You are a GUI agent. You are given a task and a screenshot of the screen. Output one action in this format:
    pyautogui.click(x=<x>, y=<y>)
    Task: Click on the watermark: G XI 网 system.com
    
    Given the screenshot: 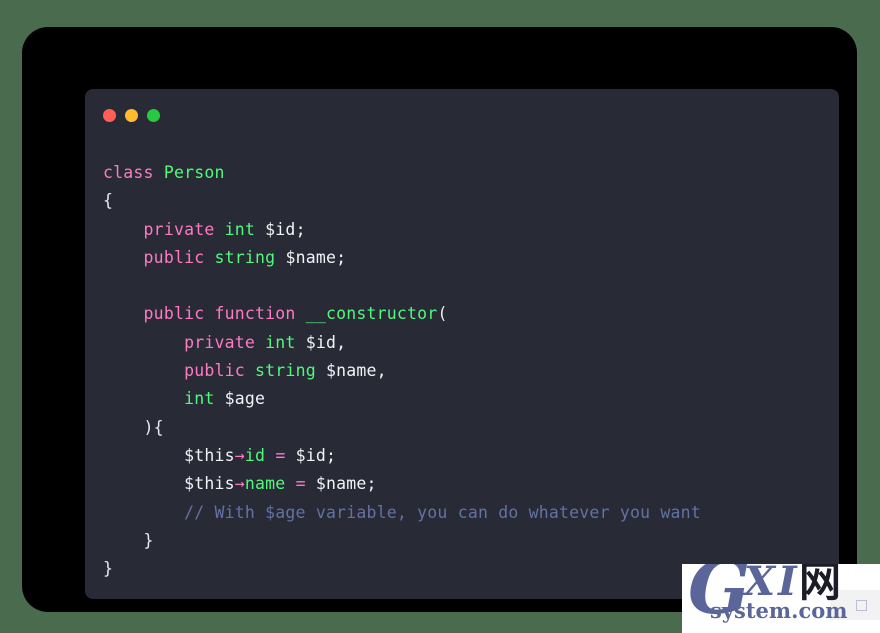 What is the action you would take?
    pyautogui.click(x=781, y=598)
    